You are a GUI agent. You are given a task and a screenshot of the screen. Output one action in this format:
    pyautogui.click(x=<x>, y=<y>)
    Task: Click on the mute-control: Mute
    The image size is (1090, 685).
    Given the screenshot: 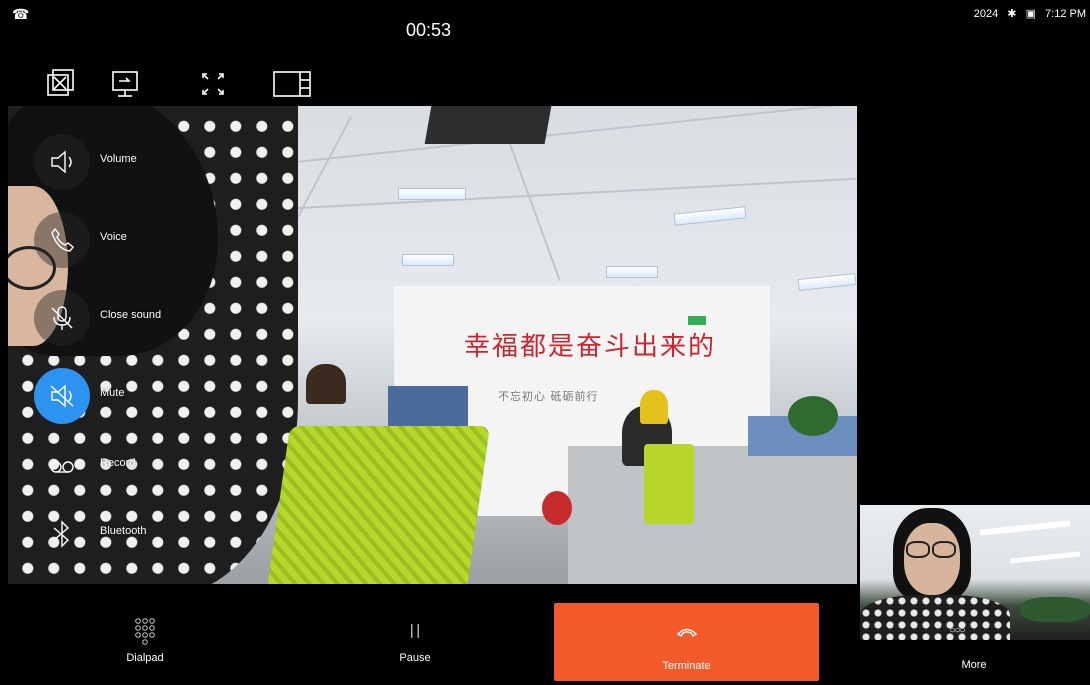 What is the action you would take?
    pyautogui.click(x=94, y=396)
    